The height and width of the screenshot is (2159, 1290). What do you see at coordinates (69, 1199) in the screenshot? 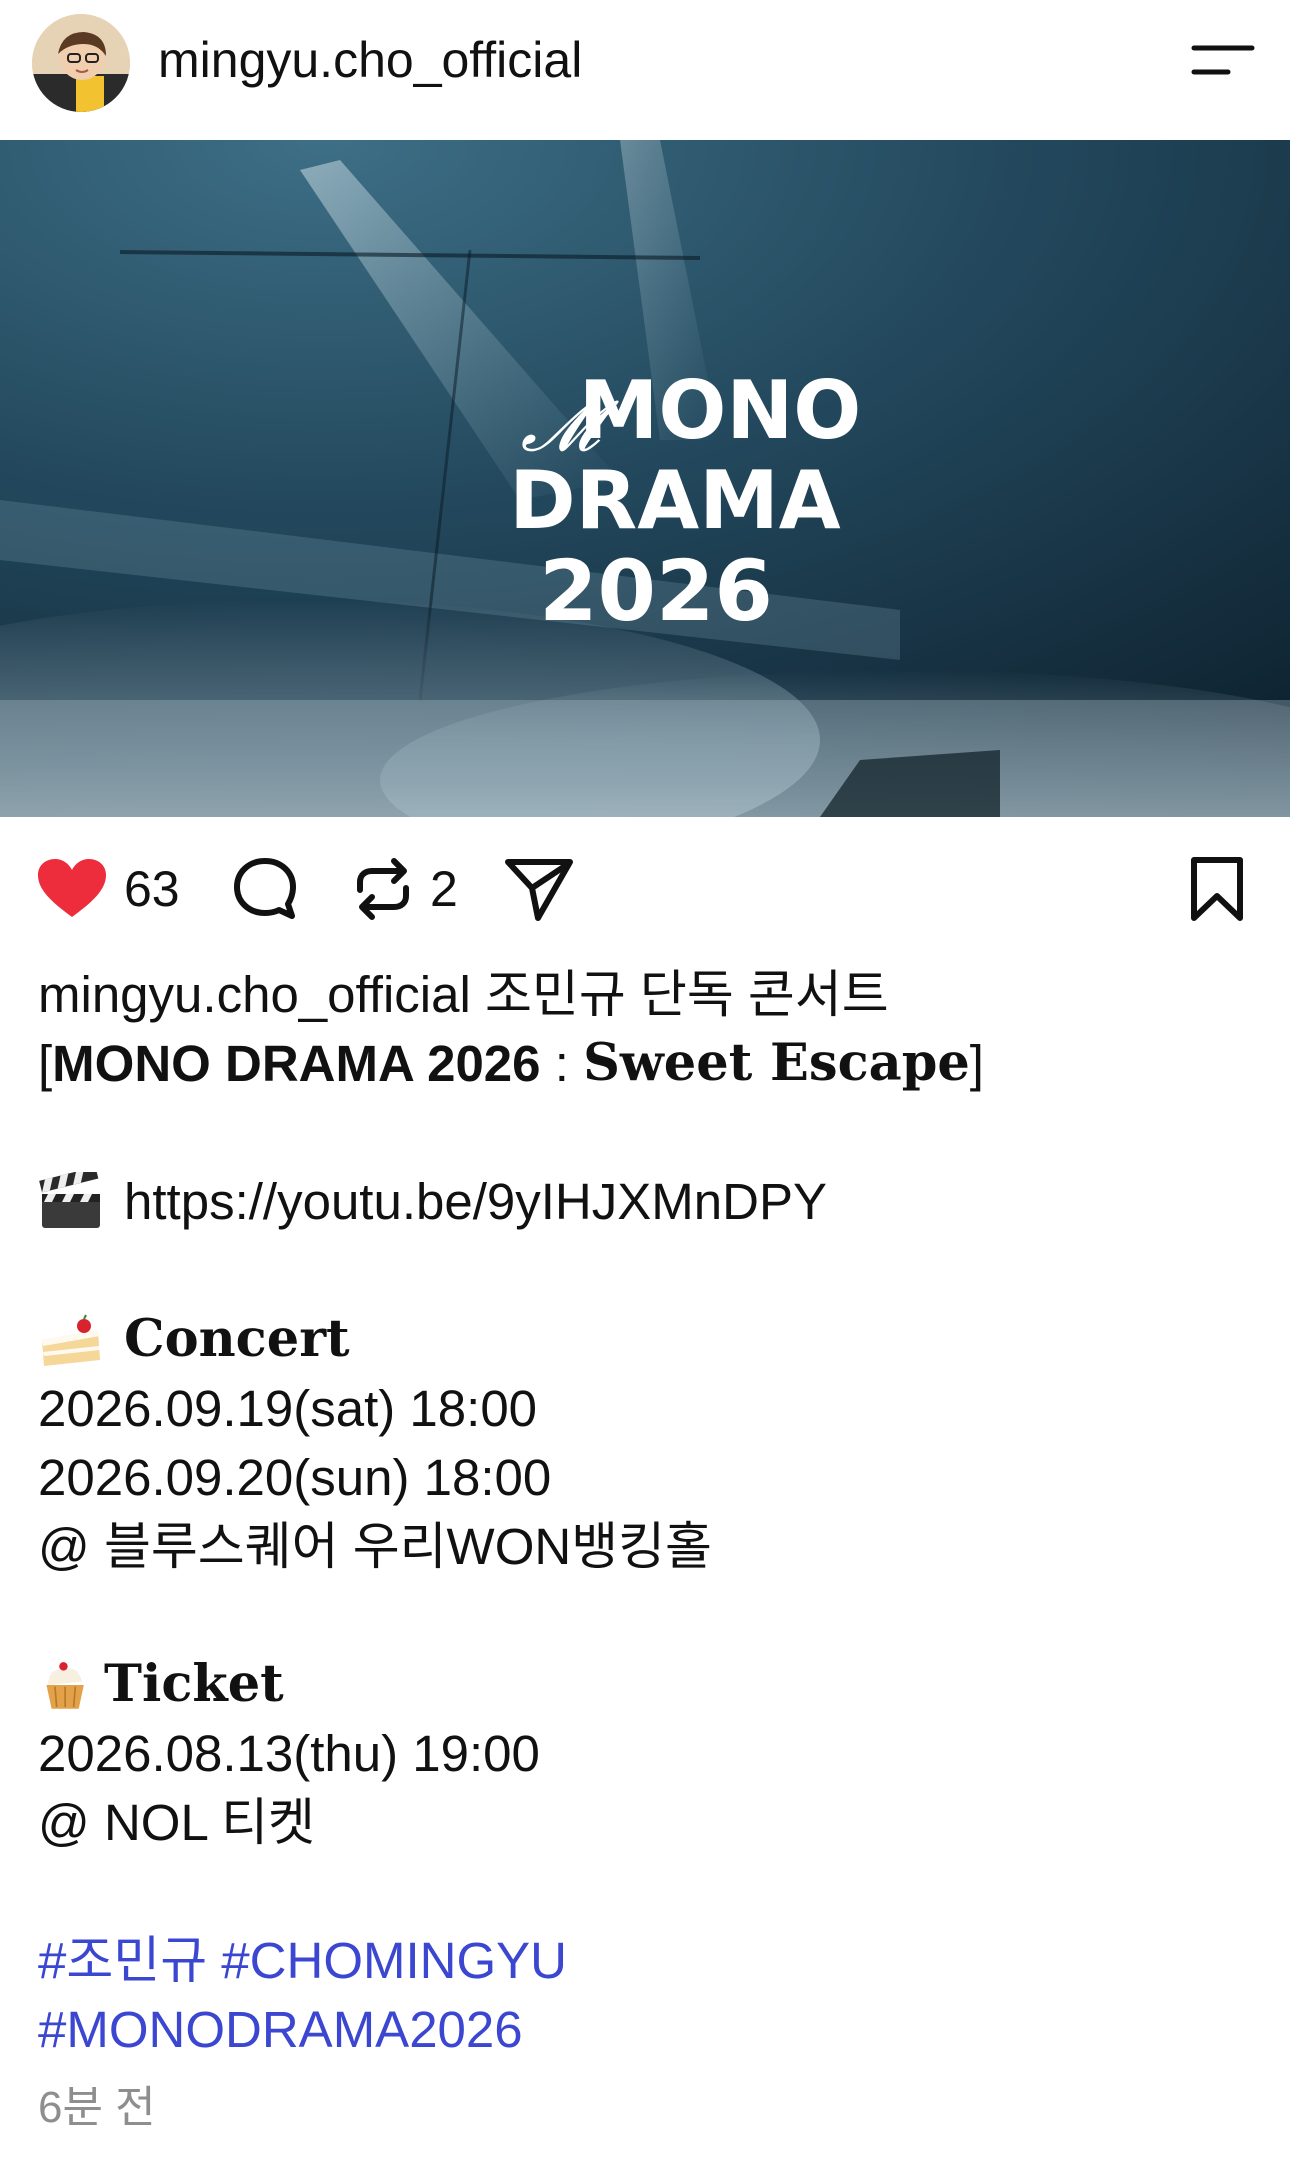
I see `clapperboard-icon` at bounding box center [69, 1199].